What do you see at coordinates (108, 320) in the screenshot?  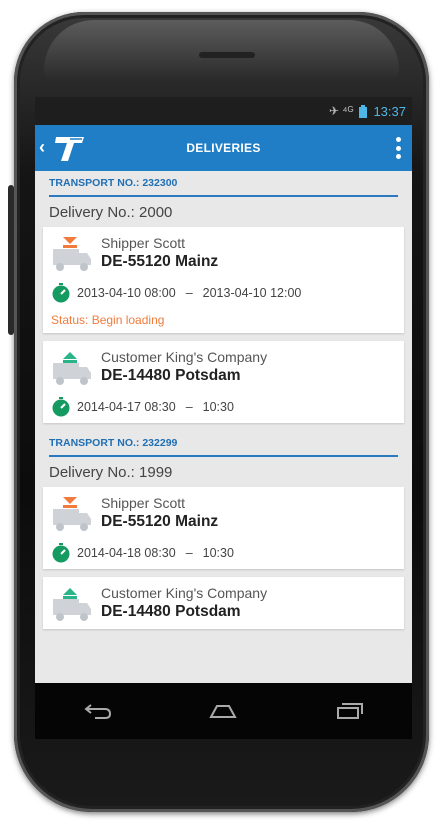 I see `status-text: Status: Begin loading` at bounding box center [108, 320].